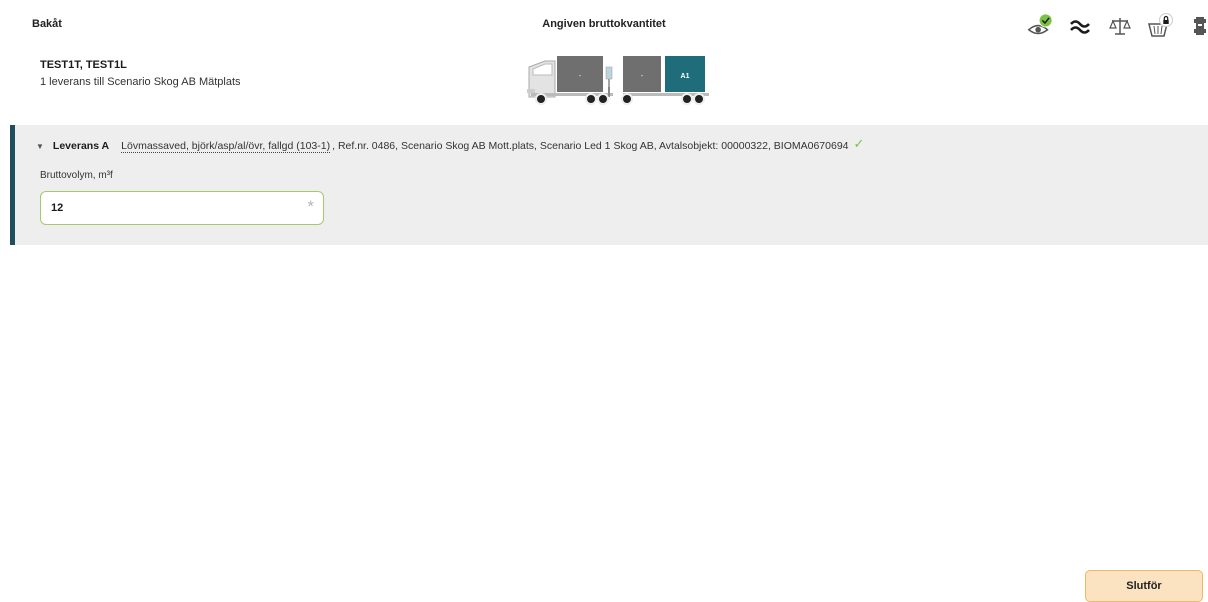 This screenshot has width=1208, height=602. Describe the element at coordinates (81, 146) in the screenshot. I see `delivery-title: Leverans A` at that location.